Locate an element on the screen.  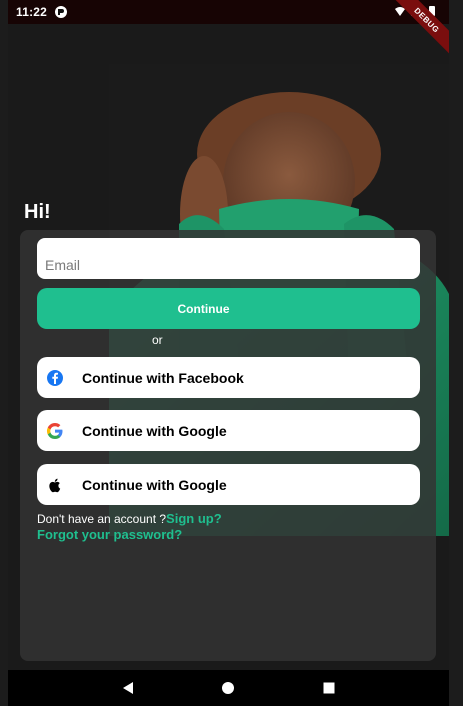
navigation-bar is located at coordinates (228, 688).